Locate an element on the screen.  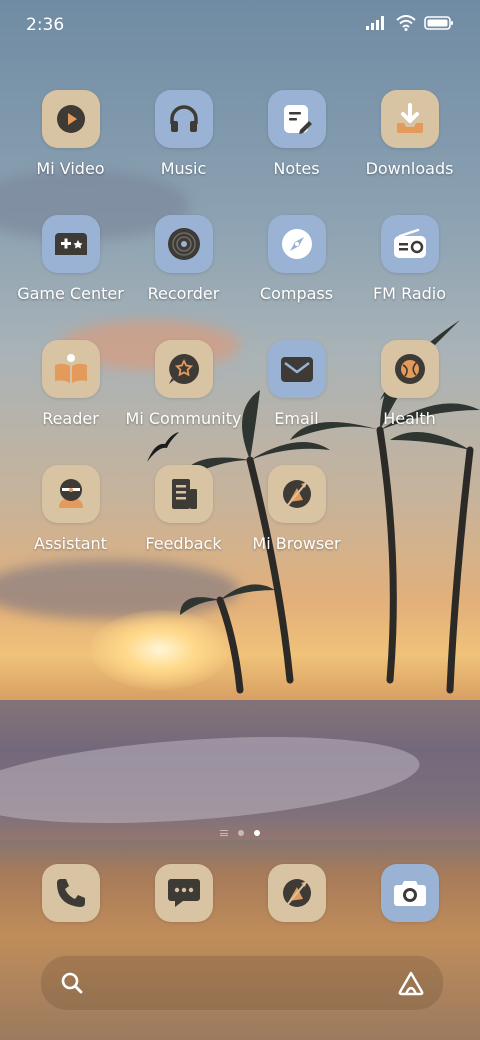
camera-tile is located at coordinates (409, 893).